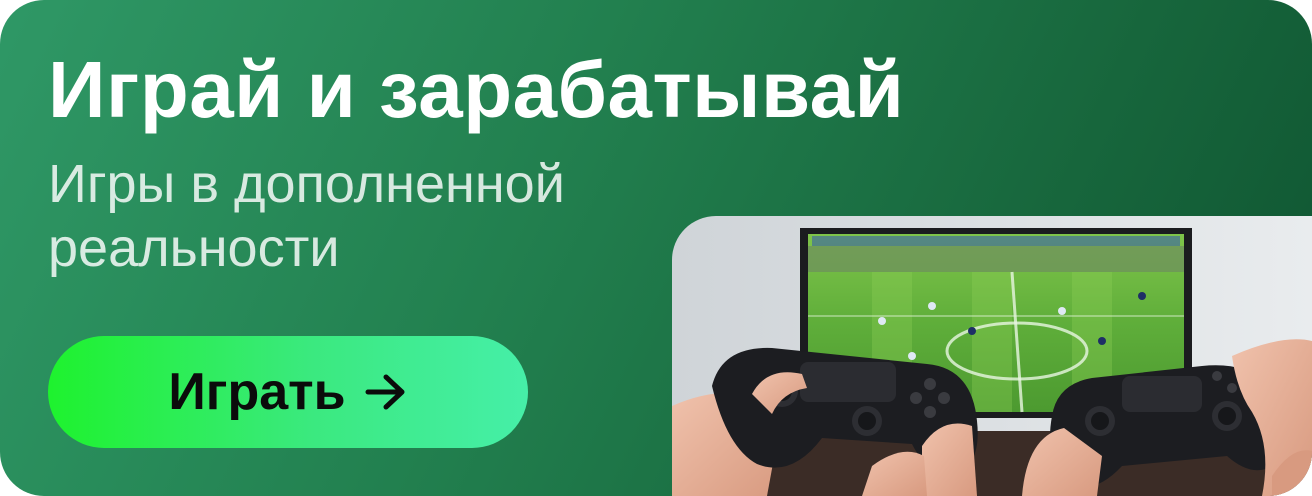 The height and width of the screenshot is (496, 1312). What do you see at coordinates (257, 392) in the screenshot?
I see `play-button-label: Играть` at bounding box center [257, 392].